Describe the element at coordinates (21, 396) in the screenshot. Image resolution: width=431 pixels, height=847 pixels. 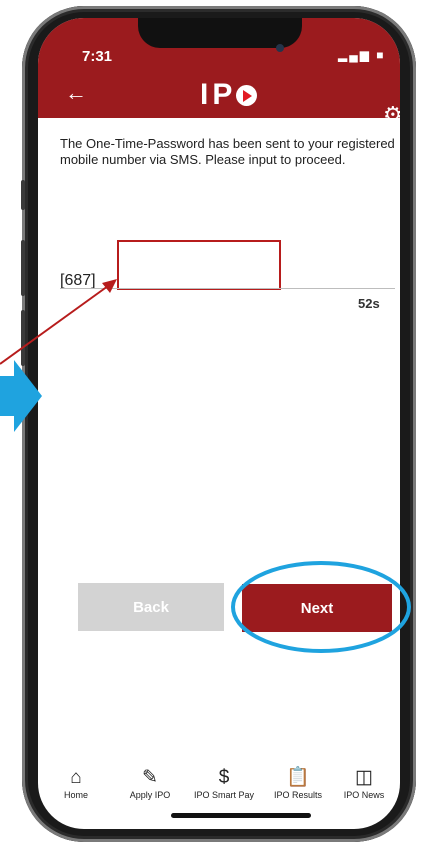
I see `annotation-blue-arrow` at that location.